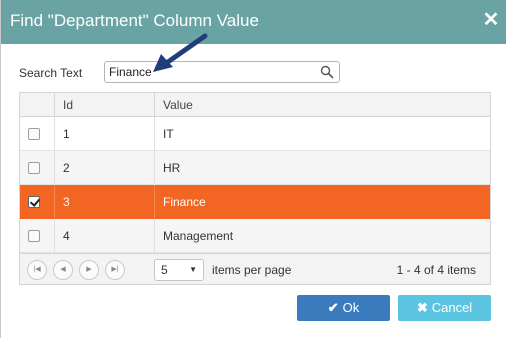  I want to click on search-input, so click(211, 72).